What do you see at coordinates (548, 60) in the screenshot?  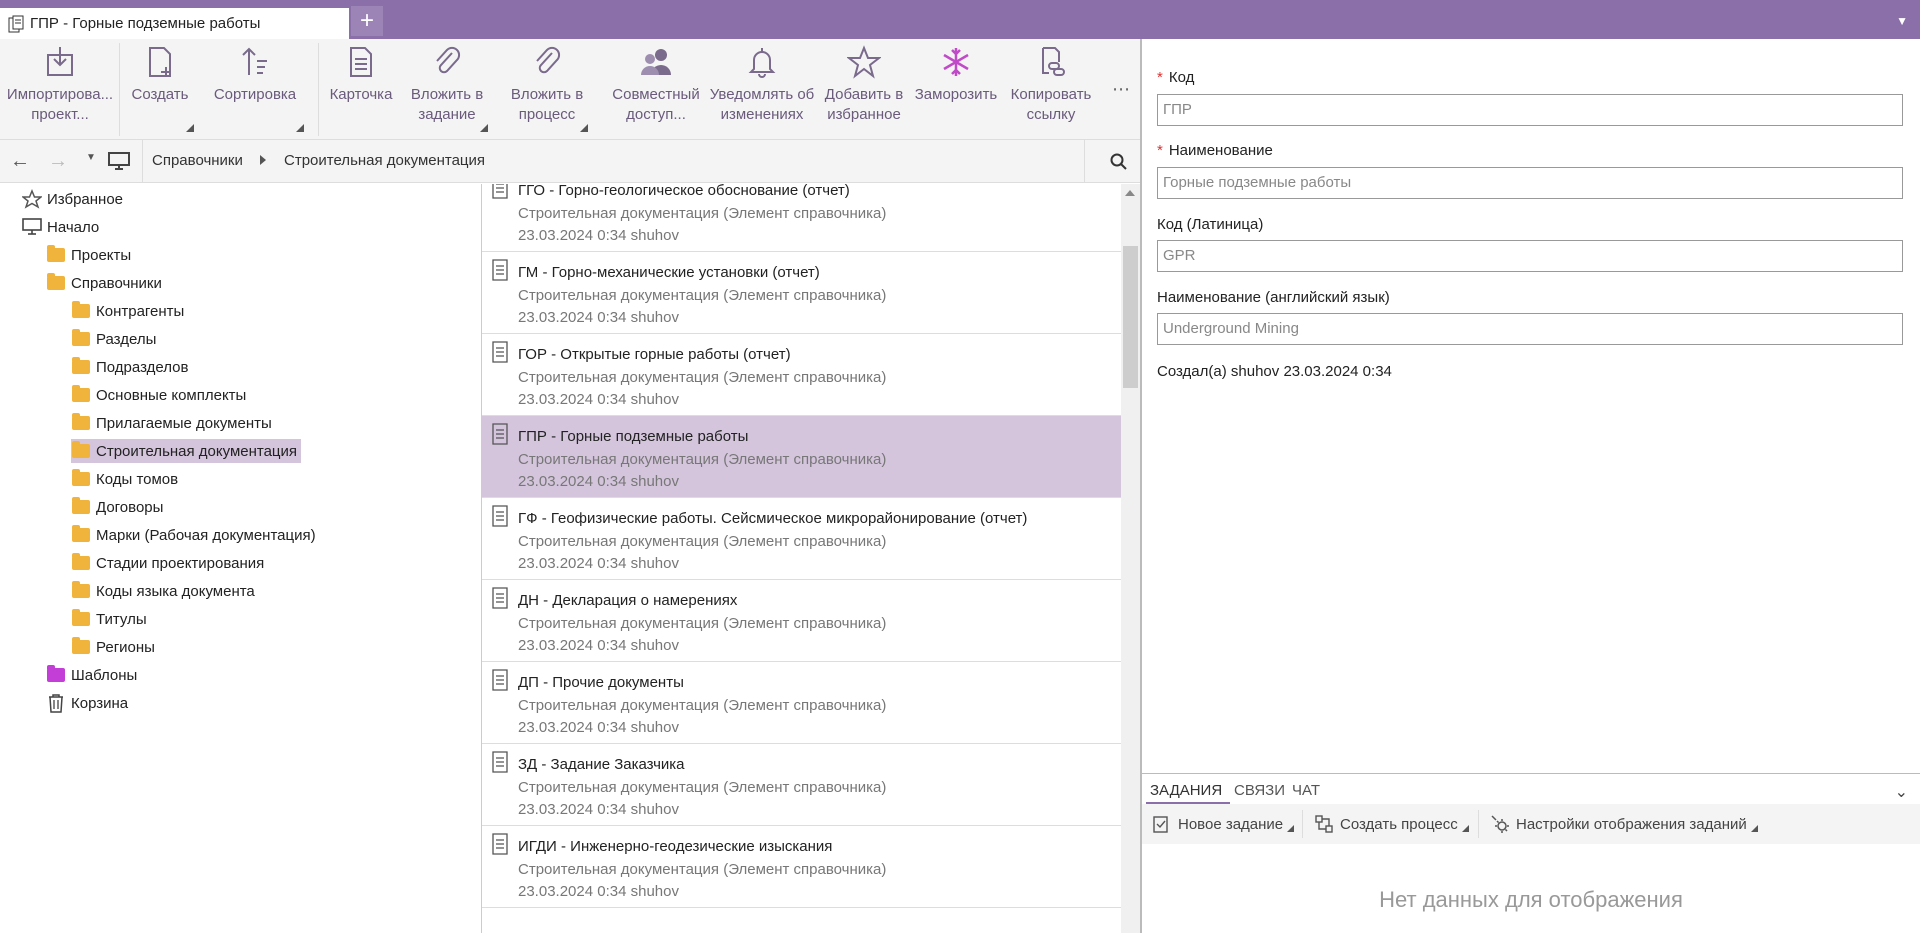 I see `paperclip-icon` at bounding box center [548, 60].